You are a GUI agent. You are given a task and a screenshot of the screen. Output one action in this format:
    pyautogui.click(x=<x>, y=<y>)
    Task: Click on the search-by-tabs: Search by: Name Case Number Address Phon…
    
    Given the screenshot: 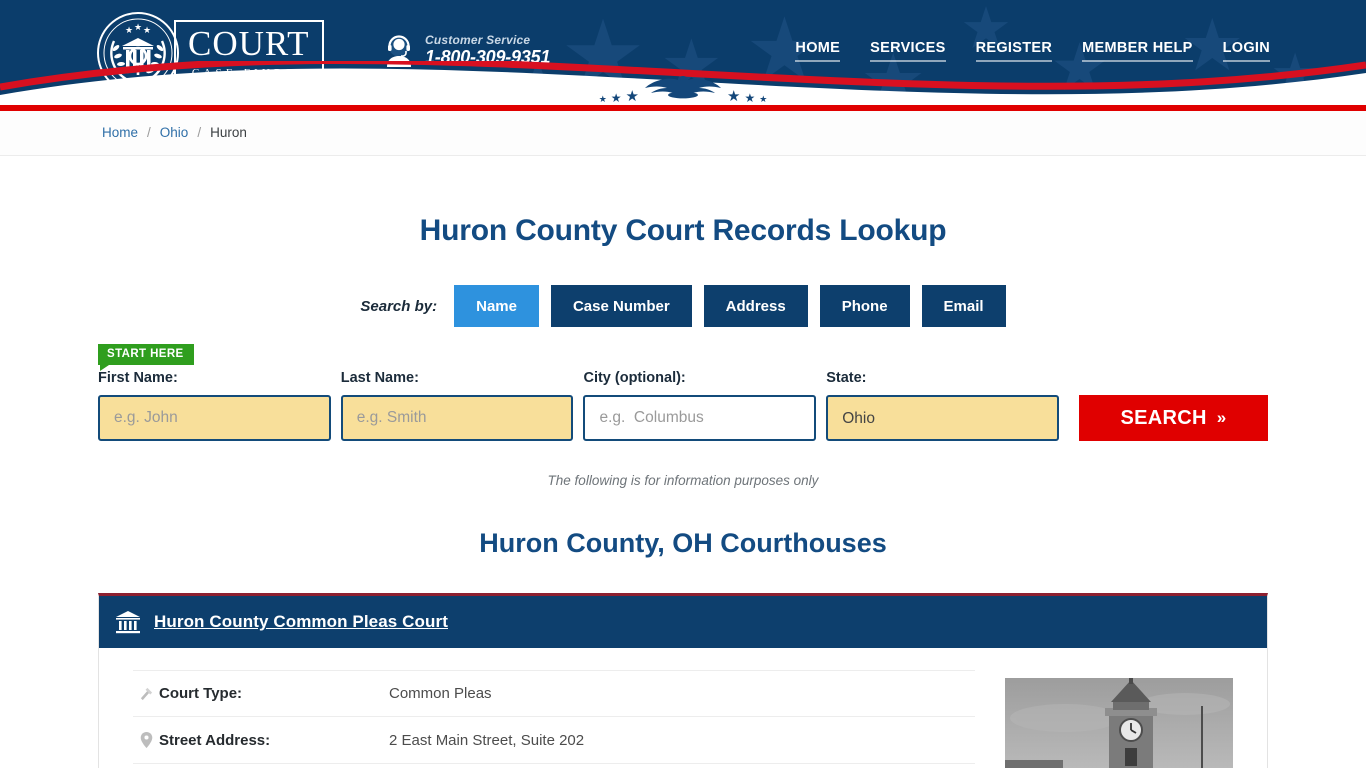 What is the action you would take?
    pyautogui.click(x=683, y=306)
    